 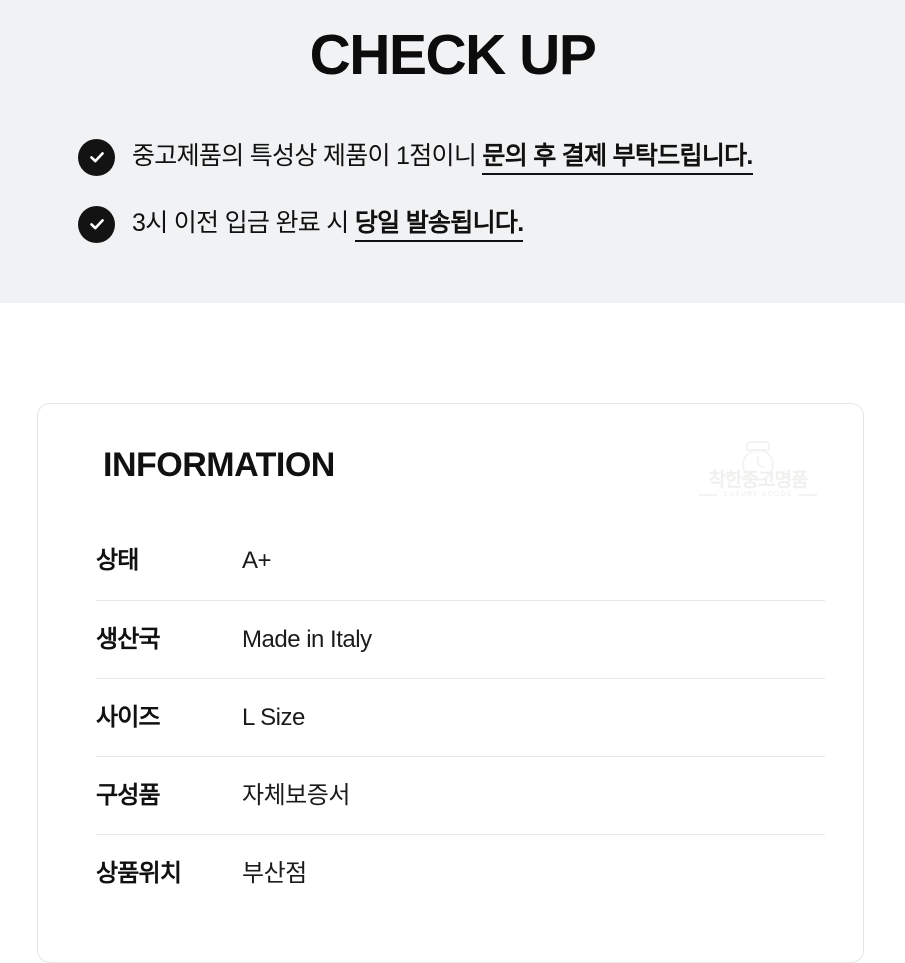 I want to click on checkup-notice-item: 중고제품의 특성상 제품이 1점이니 문의 후 결제 부탁드립니다., so click(x=478, y=157).